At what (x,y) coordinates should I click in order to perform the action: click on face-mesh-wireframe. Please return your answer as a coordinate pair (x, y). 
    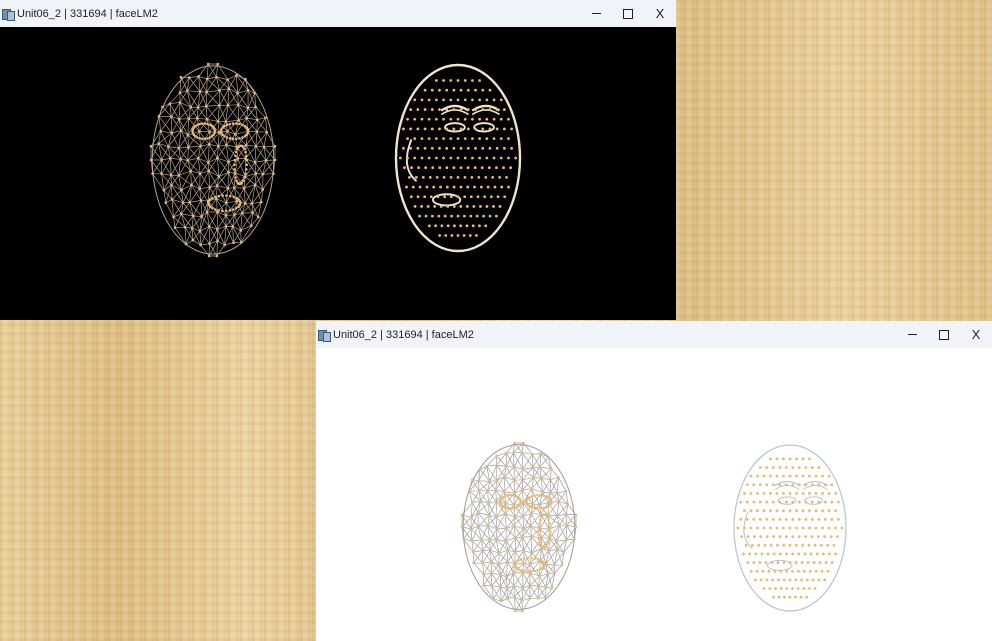
    Looking at the image, I should click on (213, 160).